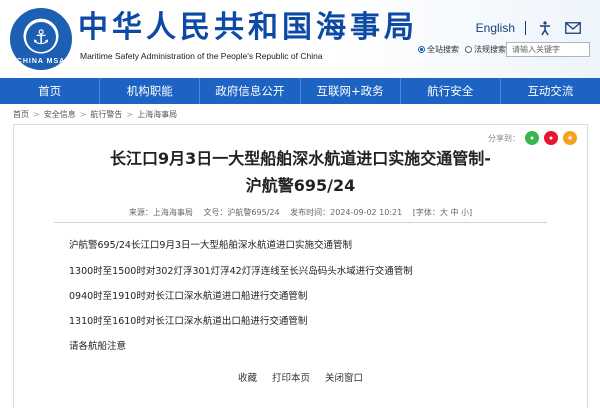  Describe the element at coordinates (157, 114) in the screenshot. I see `breadcrumb-shanghai-msa: 上海海事局` at that location.